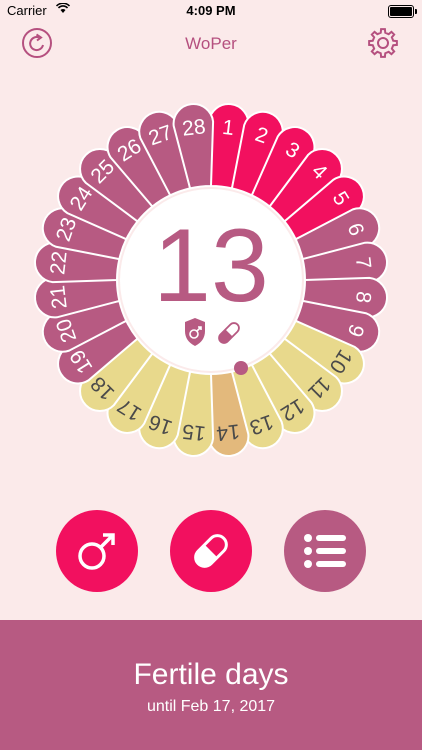 This screenshot has width=422, height=750. I want to click on status-bar: Carrier 4:09 PM, so click(211, 11).